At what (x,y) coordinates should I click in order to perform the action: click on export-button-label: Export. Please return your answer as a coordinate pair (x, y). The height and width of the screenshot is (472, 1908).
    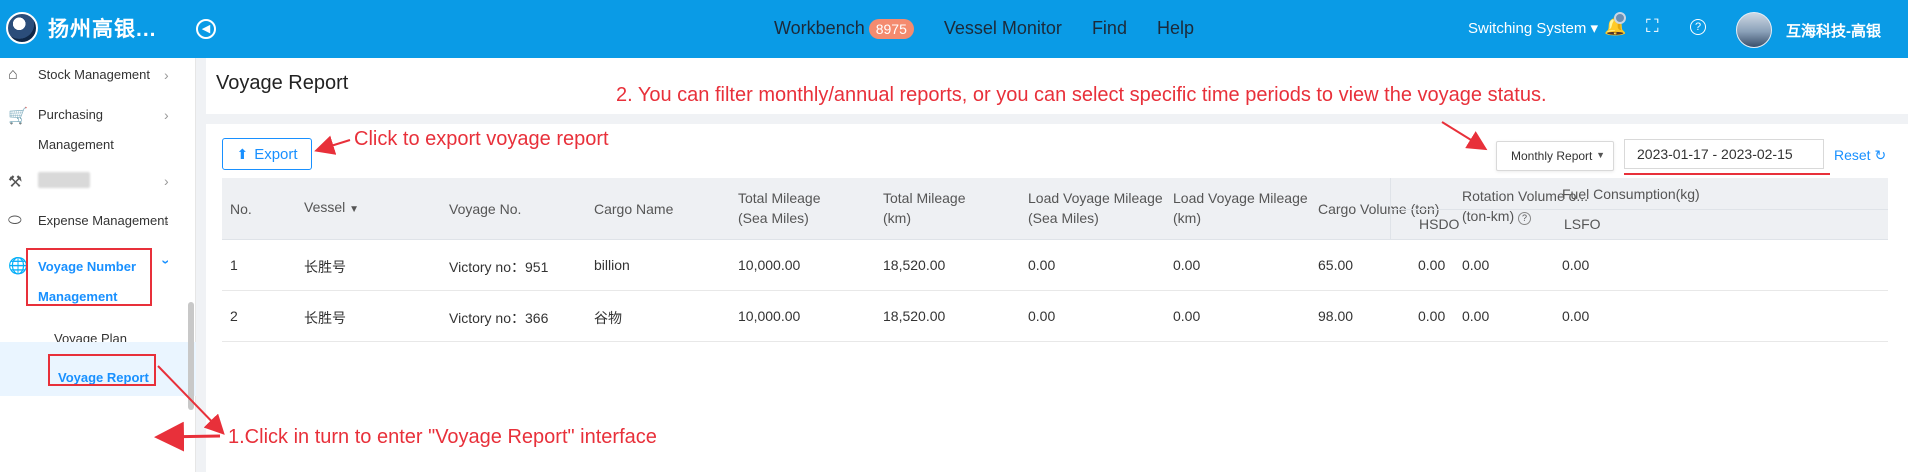
    Looking at the image, I should click on (276, 154).